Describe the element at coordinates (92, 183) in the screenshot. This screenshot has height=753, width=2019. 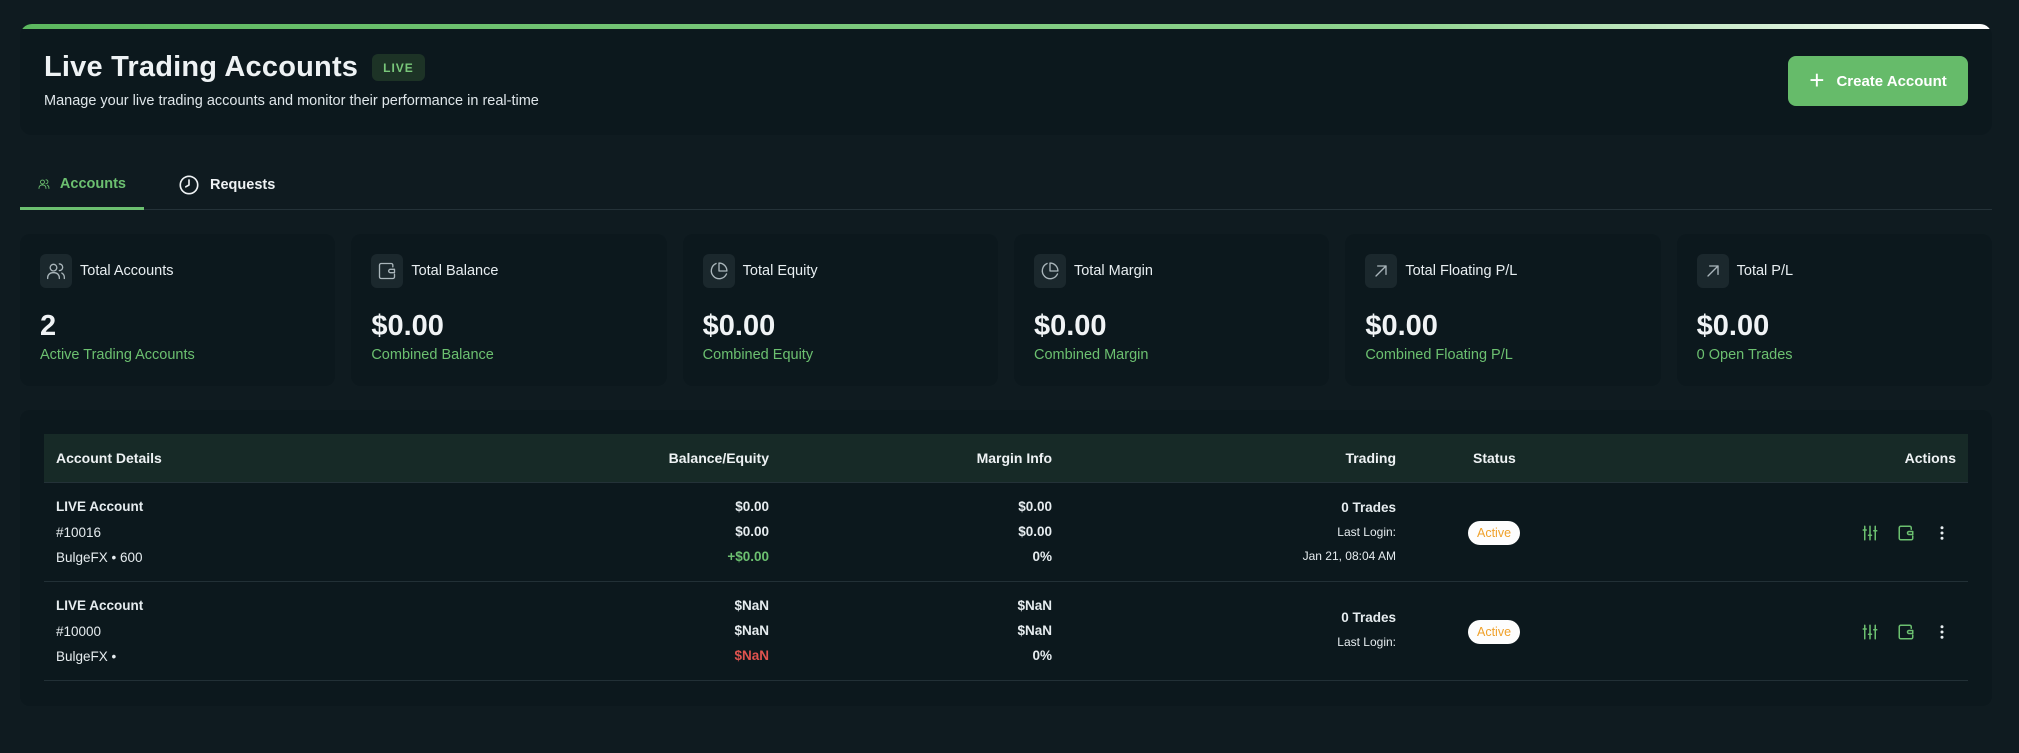
I see `tab-accounts-label: Accounts` at that location.